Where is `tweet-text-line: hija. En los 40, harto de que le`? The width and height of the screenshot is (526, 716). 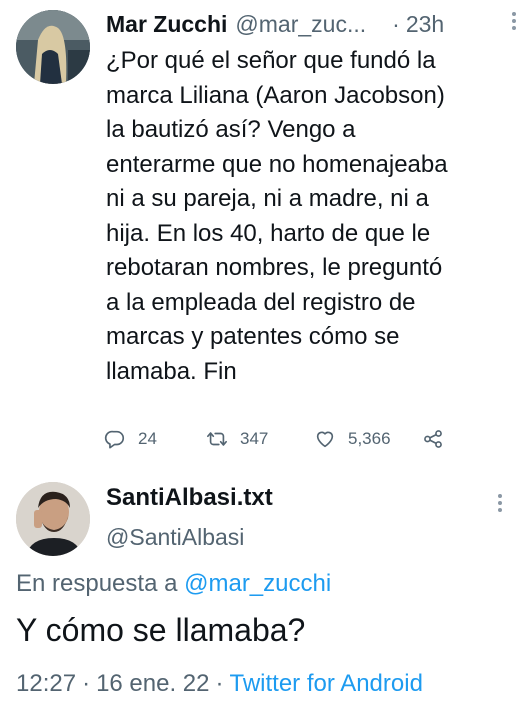
tweet-text-line: hija. En los 40, harto de que le is located at coordinates (268, 233).